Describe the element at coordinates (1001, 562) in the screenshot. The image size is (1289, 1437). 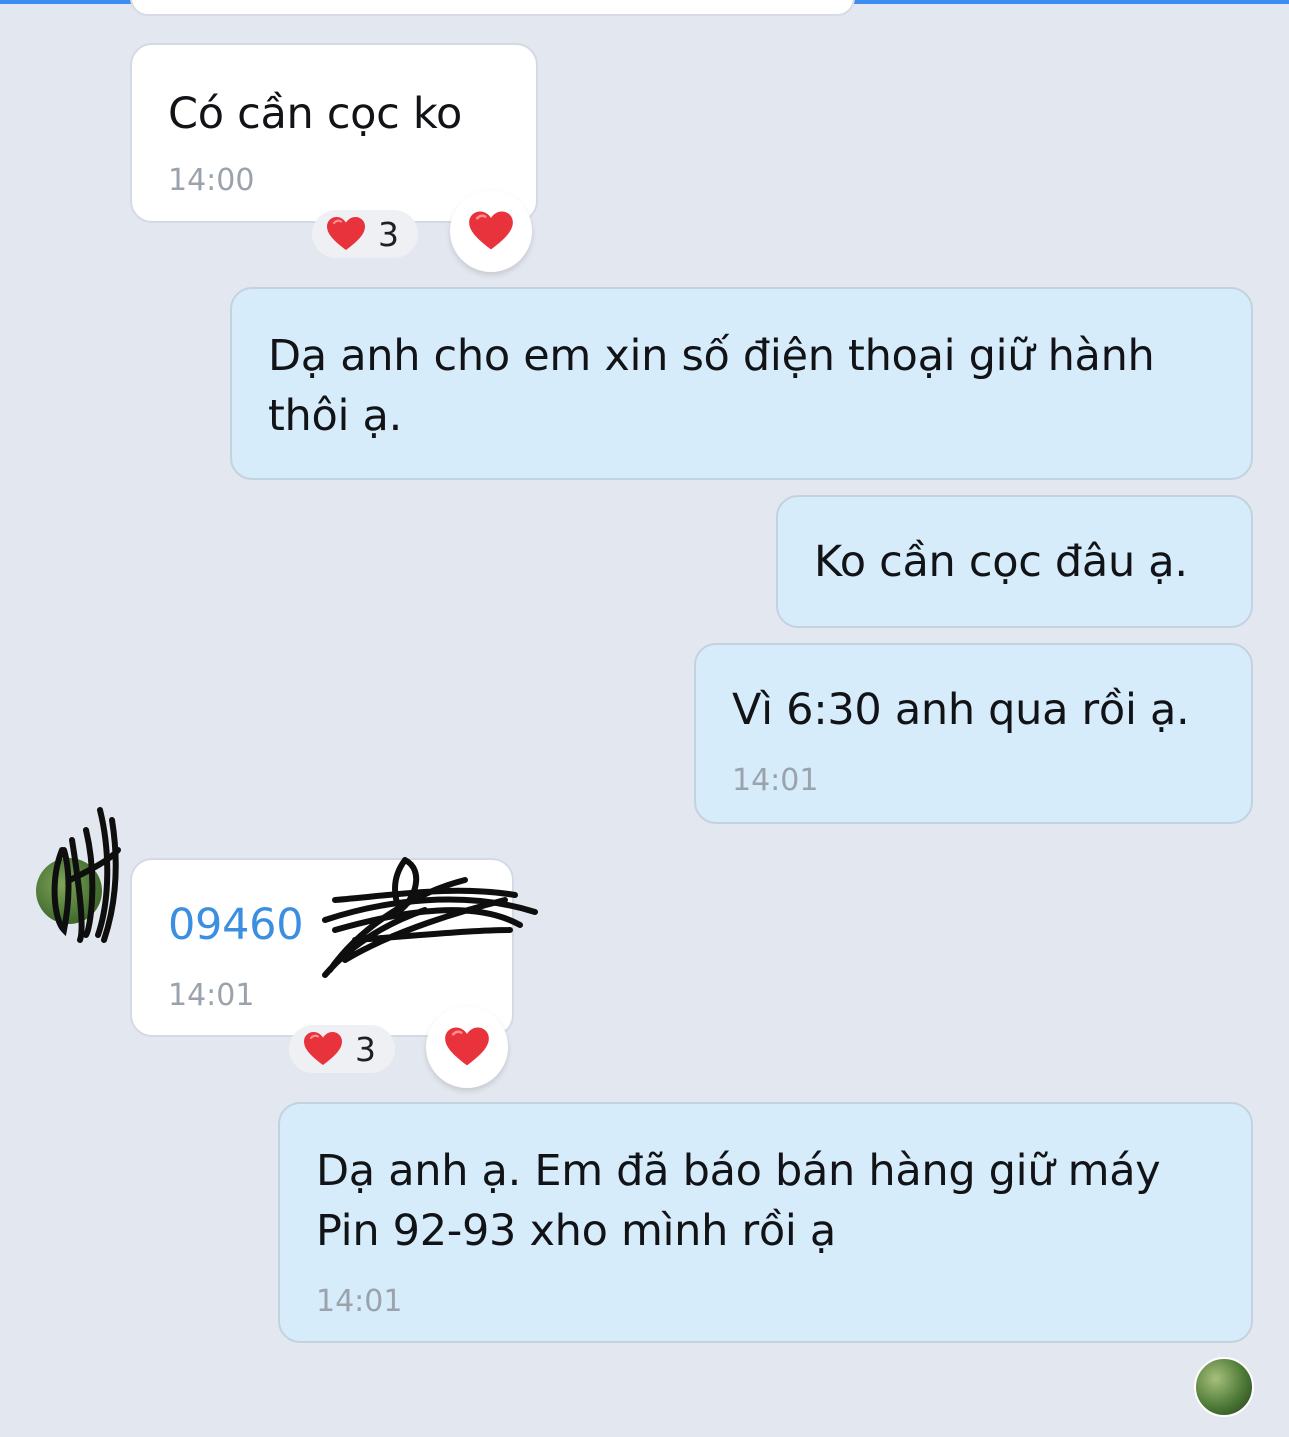
I see `message-text: Ko cần cọc đâu ạ.` at that location.